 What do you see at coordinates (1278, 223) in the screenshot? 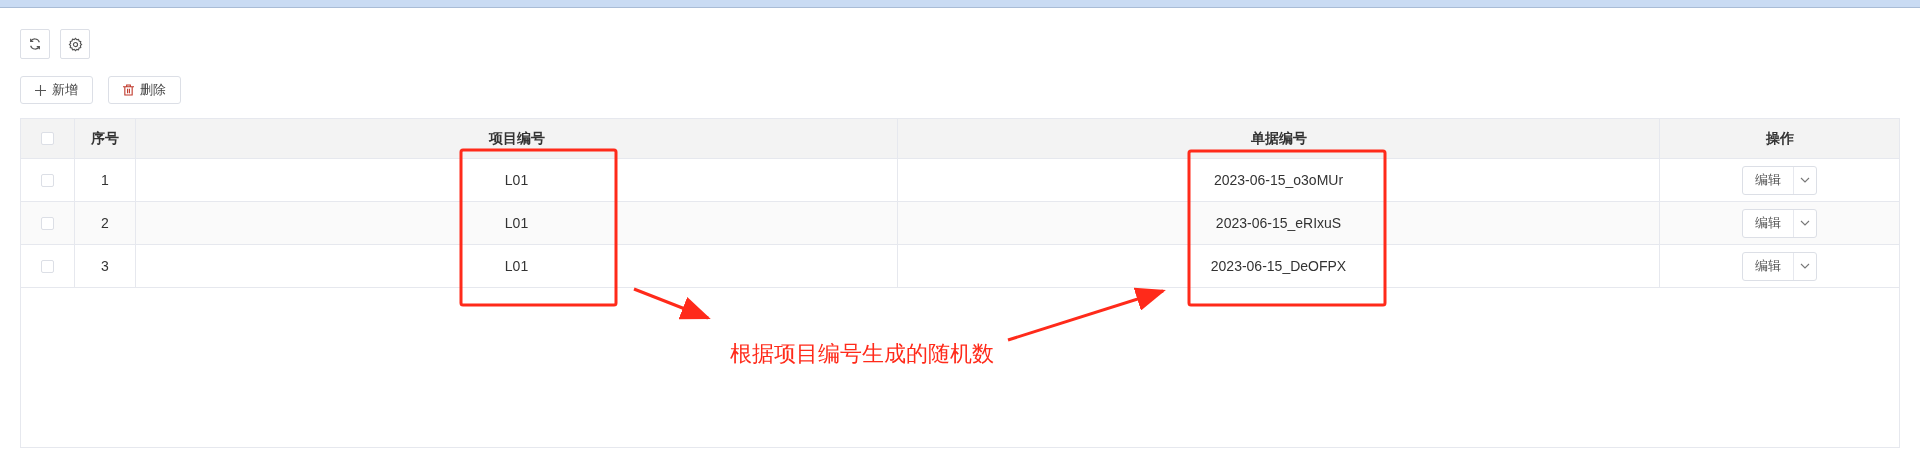
I see `table-cell-text: 2023-06-15_eRIxuS` at bounding box center [1278, 223].